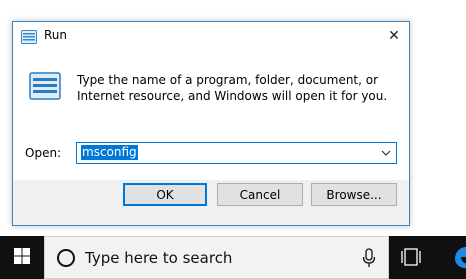 Image resolution: width=466 pixels, height=279 pixels. I want to click on close-icon: ✕, so click(394, 36).